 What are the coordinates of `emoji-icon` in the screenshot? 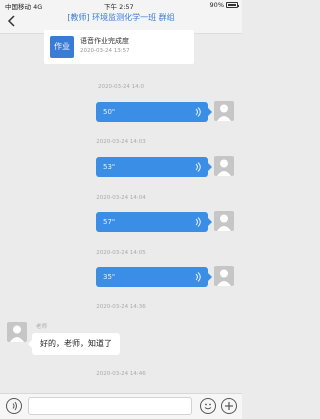 It's located at (208, 406).